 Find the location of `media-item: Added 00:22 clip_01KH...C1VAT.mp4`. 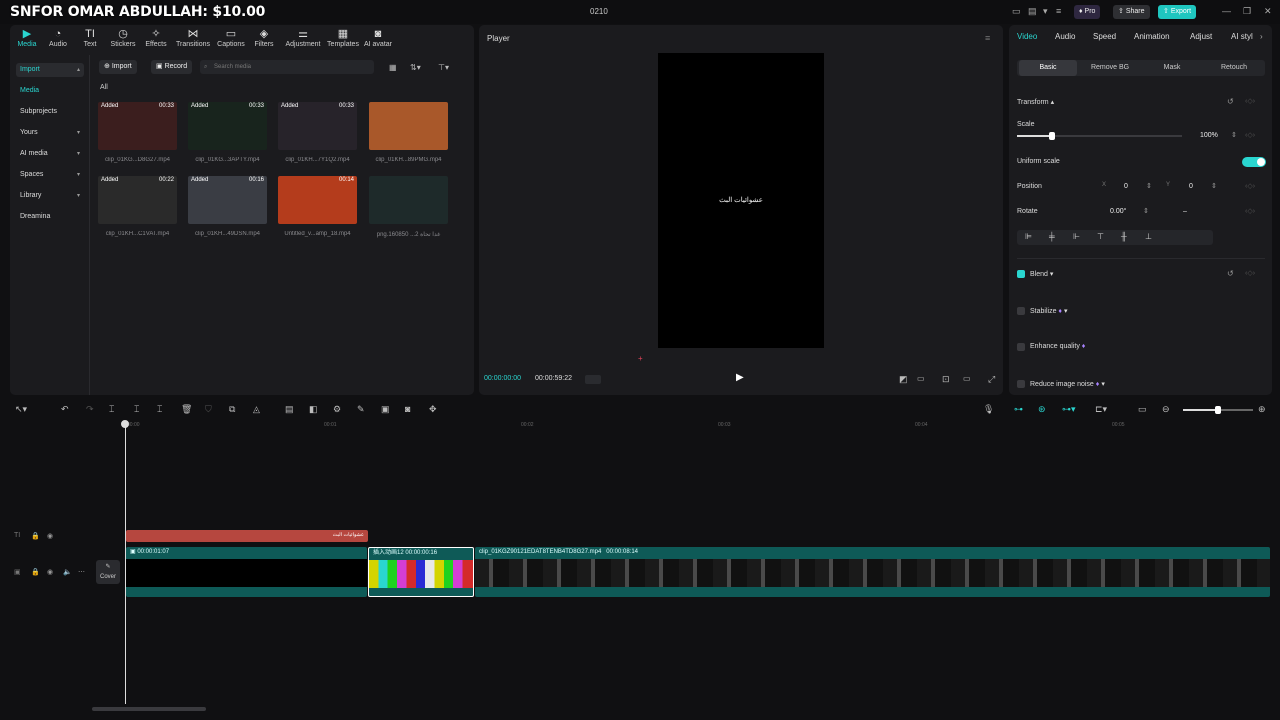

media-item: Added 00:22 clip_01KH...C1VAT.mp4 is located at coordinates (137, 206).